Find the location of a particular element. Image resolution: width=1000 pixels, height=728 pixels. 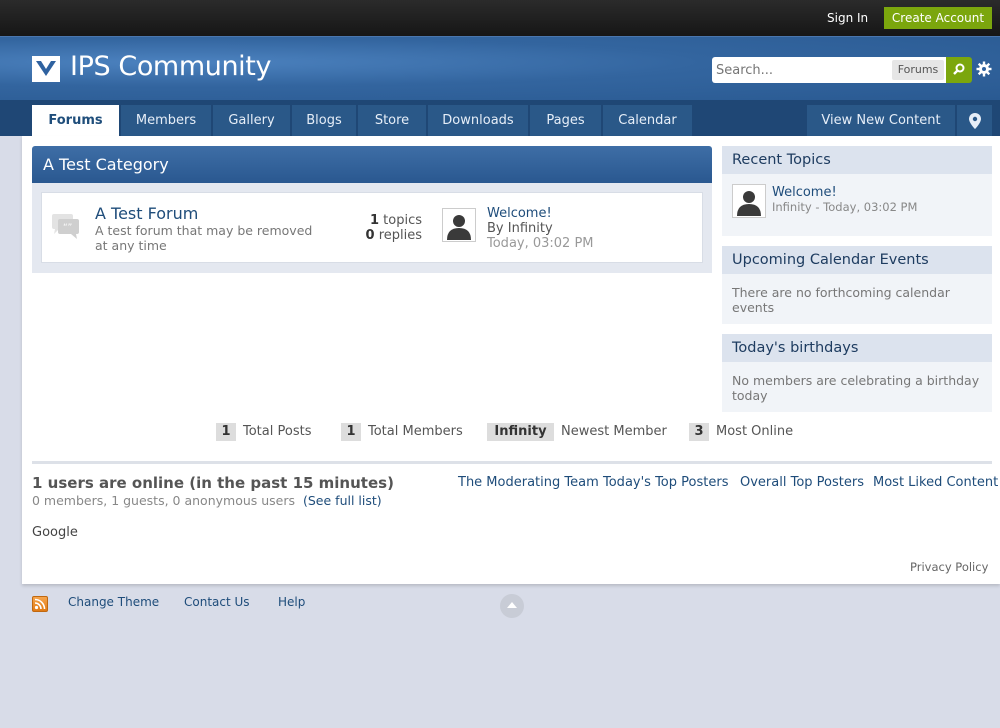

branding-bar: IPS Community Forums is located at coordinates (500, 68).